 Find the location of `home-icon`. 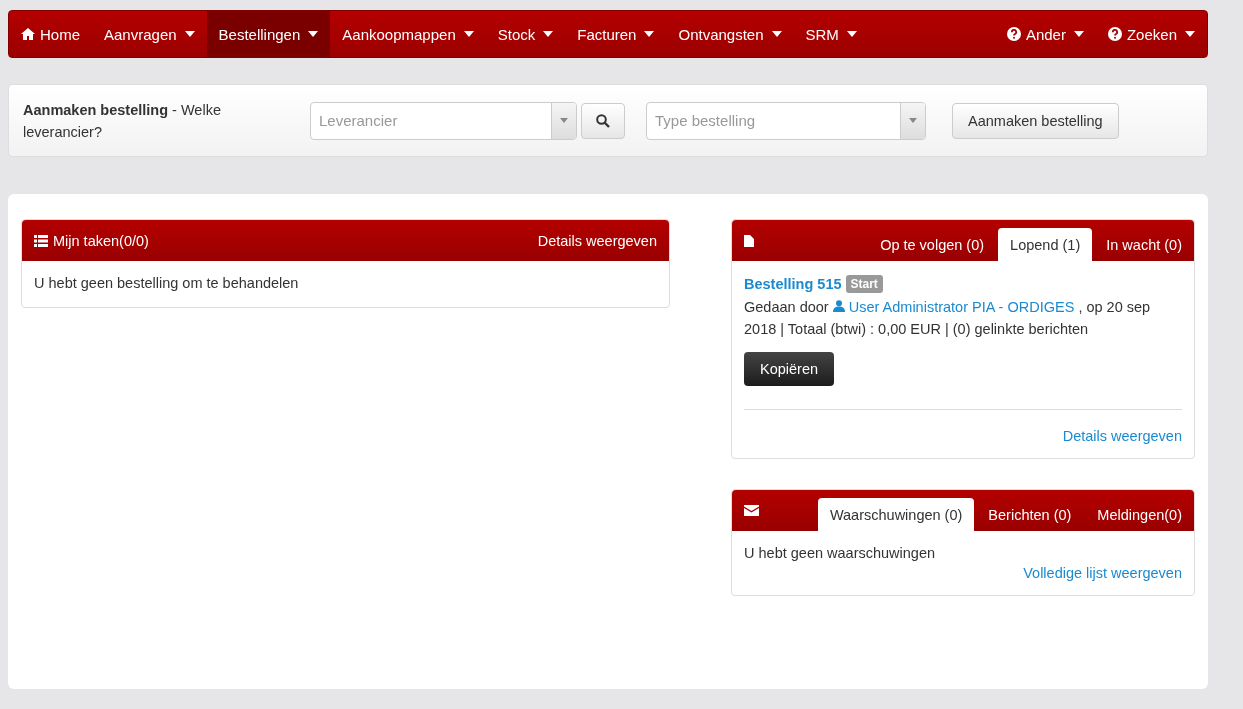

home-icon is located at coordinates (28, 34).